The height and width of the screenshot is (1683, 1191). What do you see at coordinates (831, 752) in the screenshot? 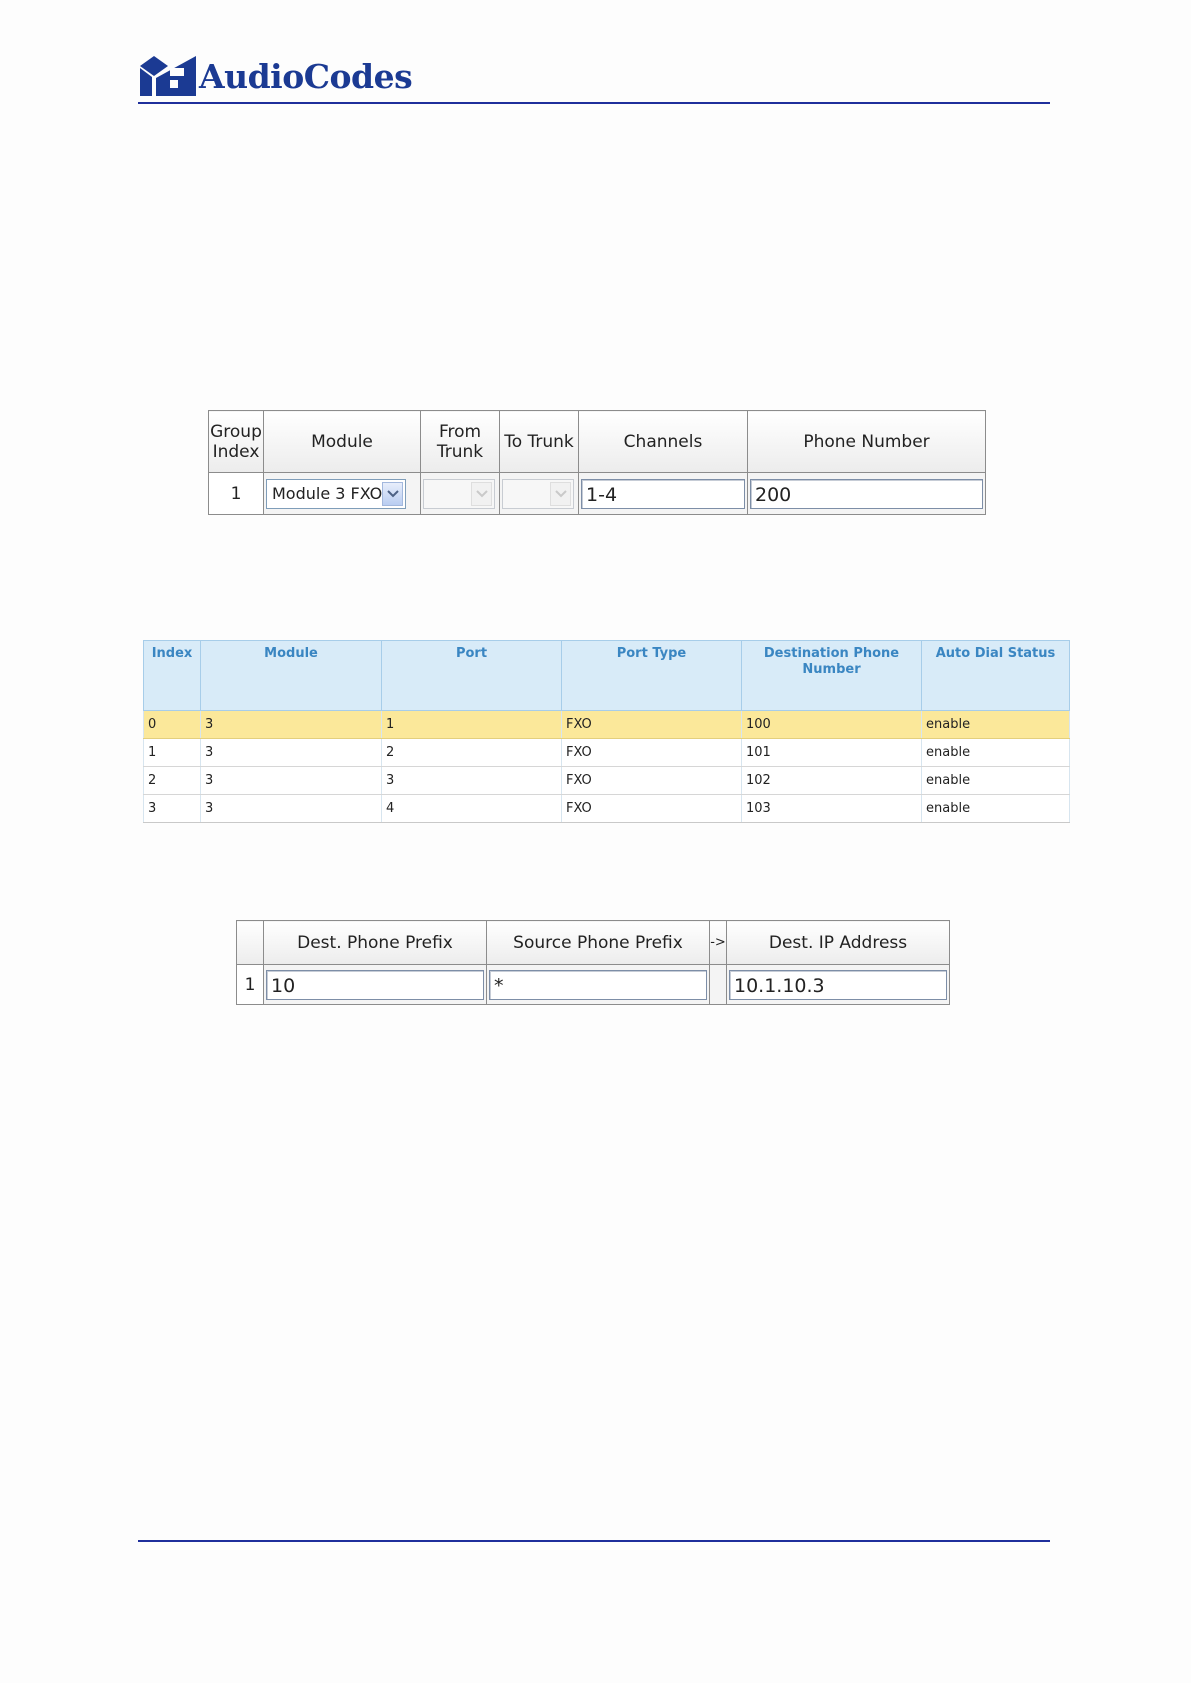
I see `cell-destination: 101` at bounding box center [831, 752].